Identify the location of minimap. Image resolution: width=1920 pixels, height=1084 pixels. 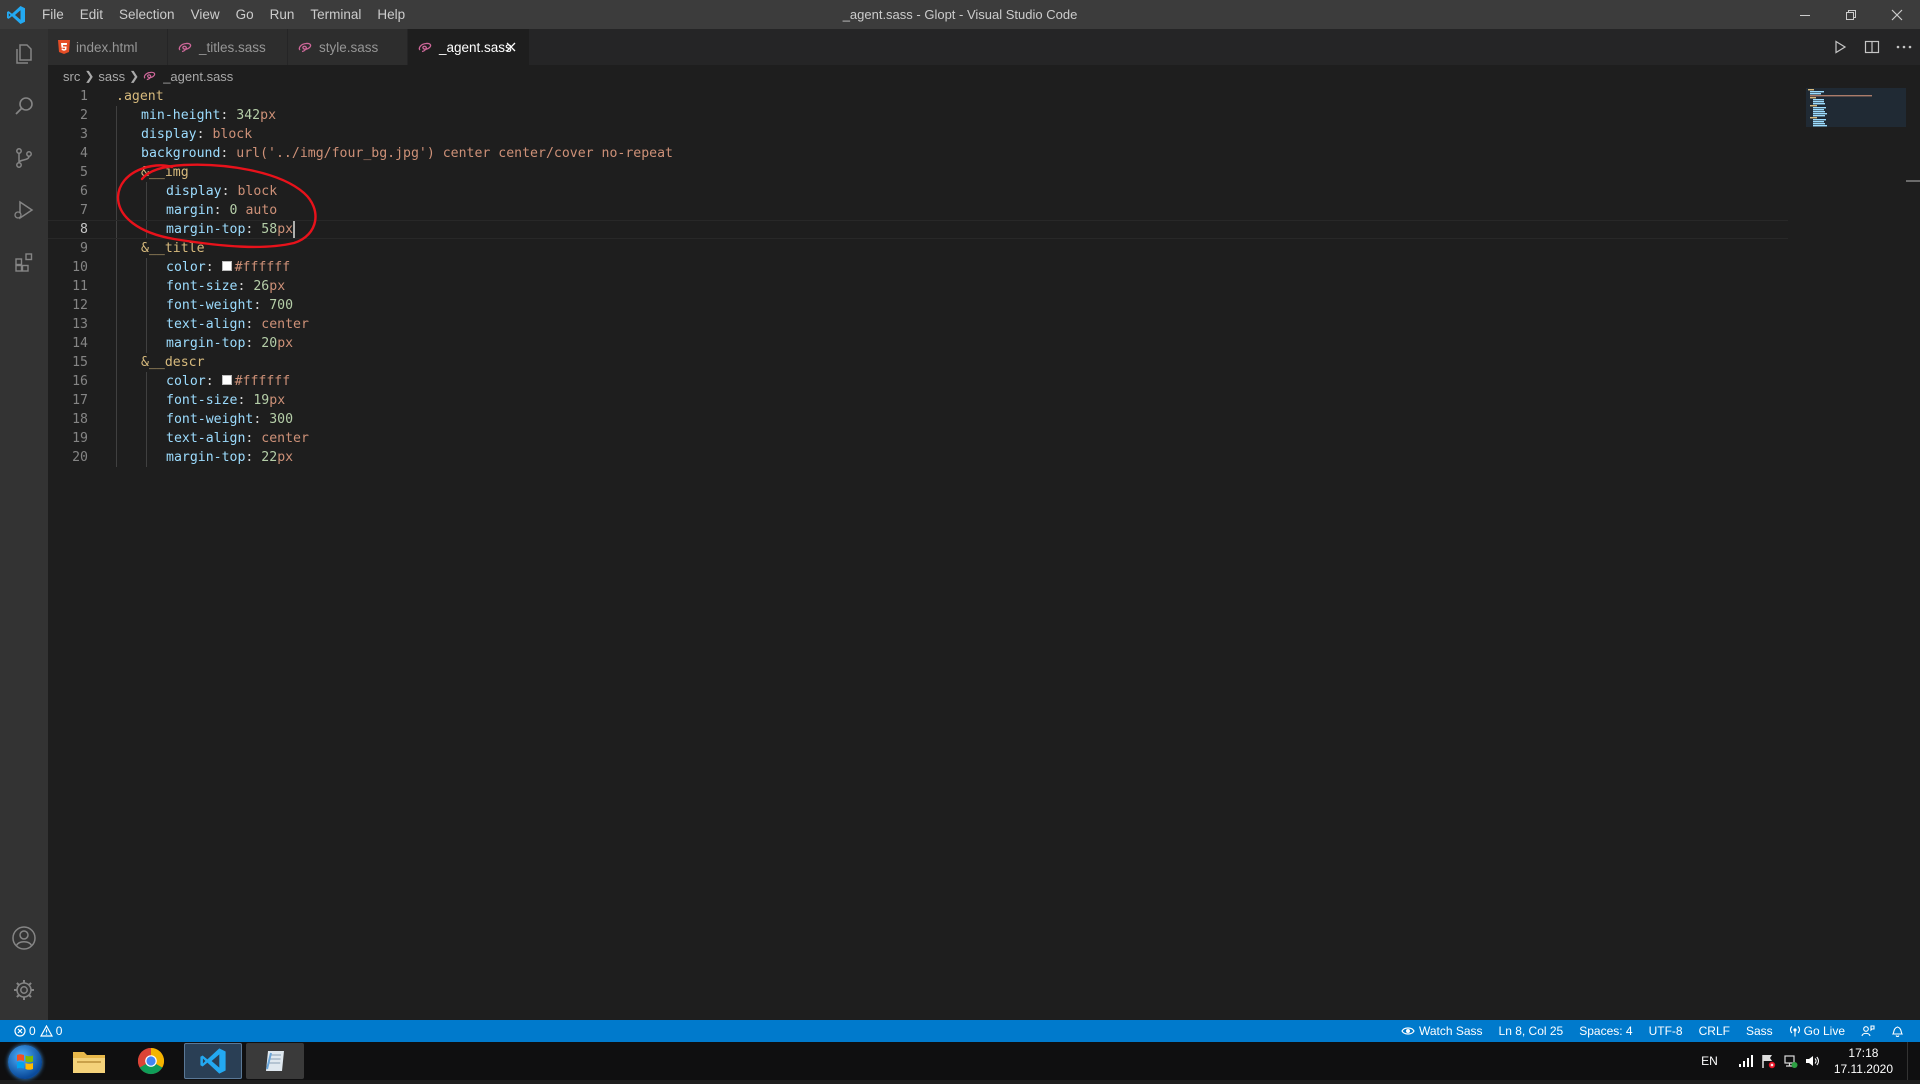
(1856, 553).